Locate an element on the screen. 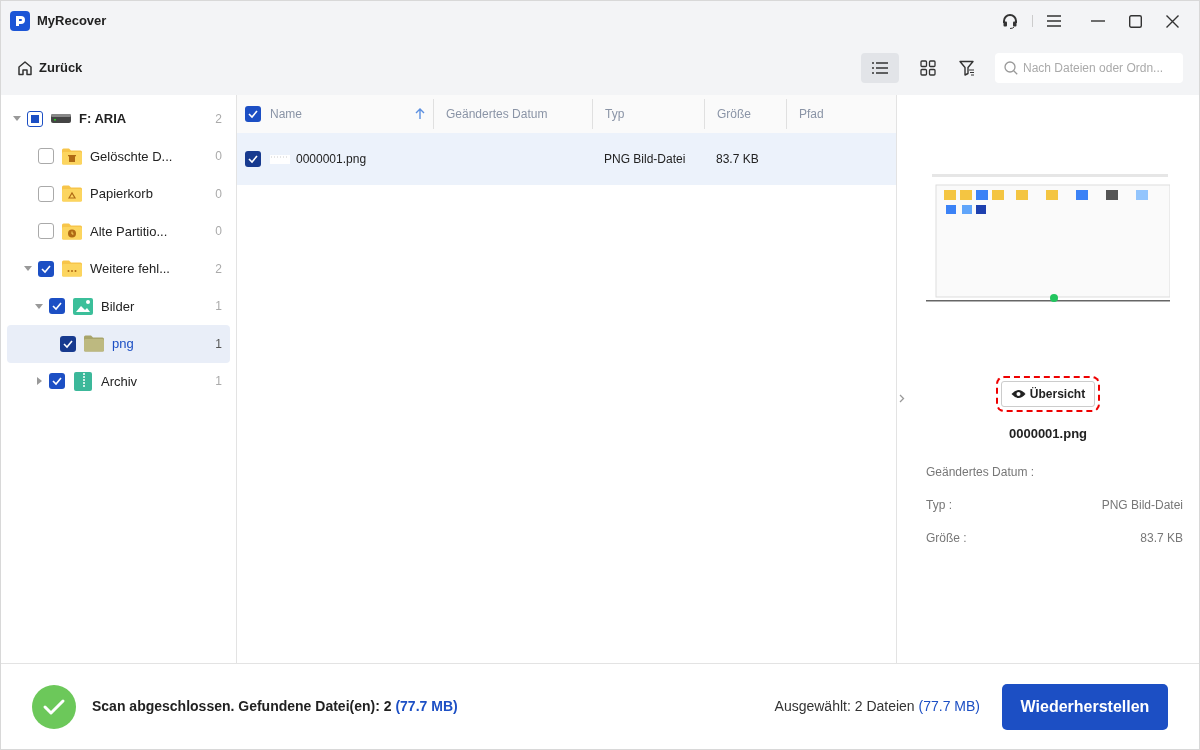 Image resolution: width=1200 pixels, height=750 pixels. archive-icon is located at coordinates (83, 381).